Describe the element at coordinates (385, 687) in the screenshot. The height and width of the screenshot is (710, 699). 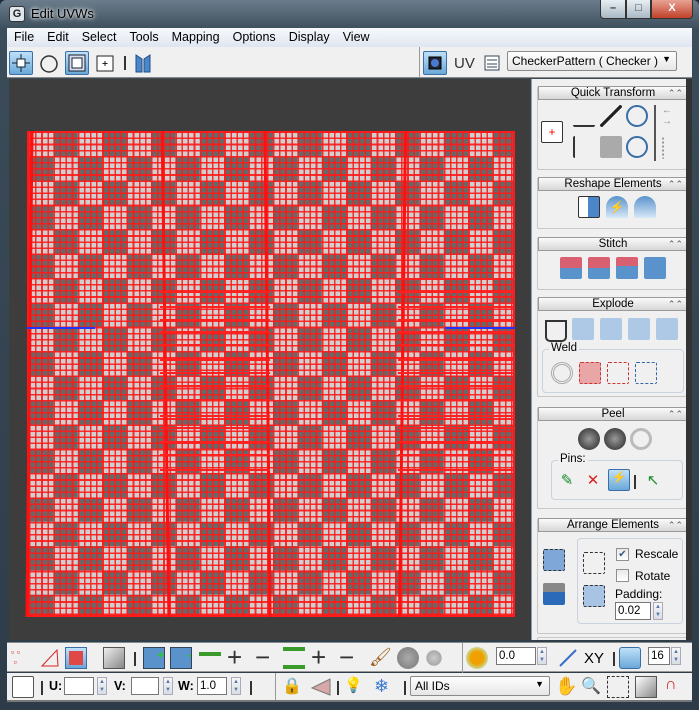
I see `freeze-icon: ❄` at that location.